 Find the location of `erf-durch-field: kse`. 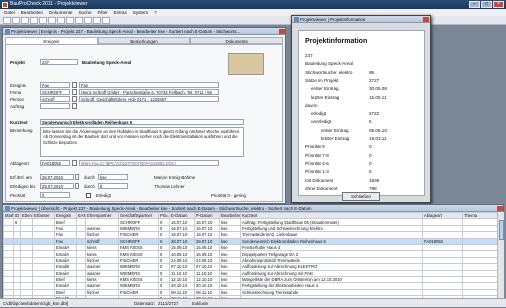

erf-durch-field: kse is located at coordinates (113, 177).